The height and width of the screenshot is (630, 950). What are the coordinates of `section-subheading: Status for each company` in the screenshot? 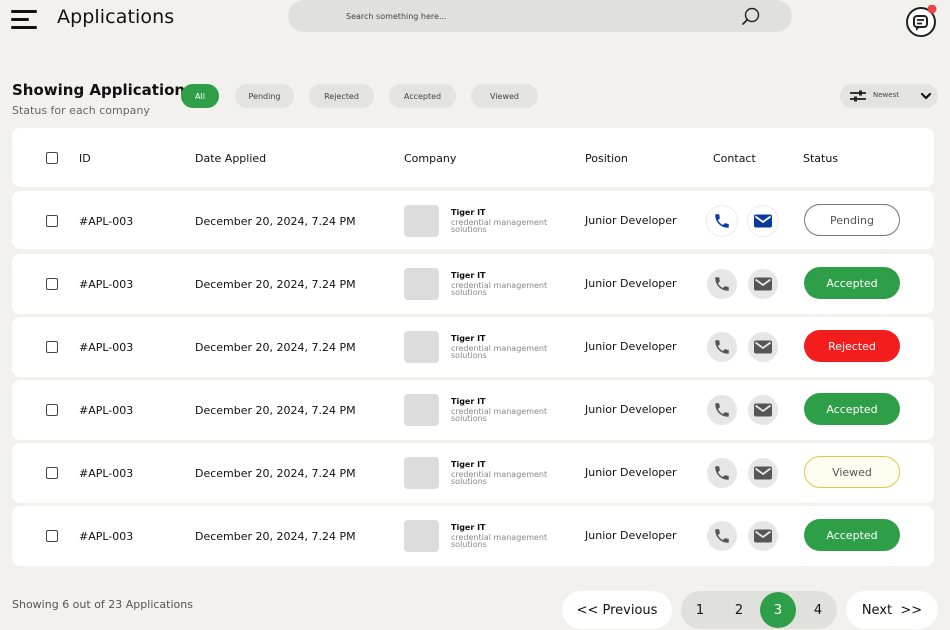 It's located at (81, 110).